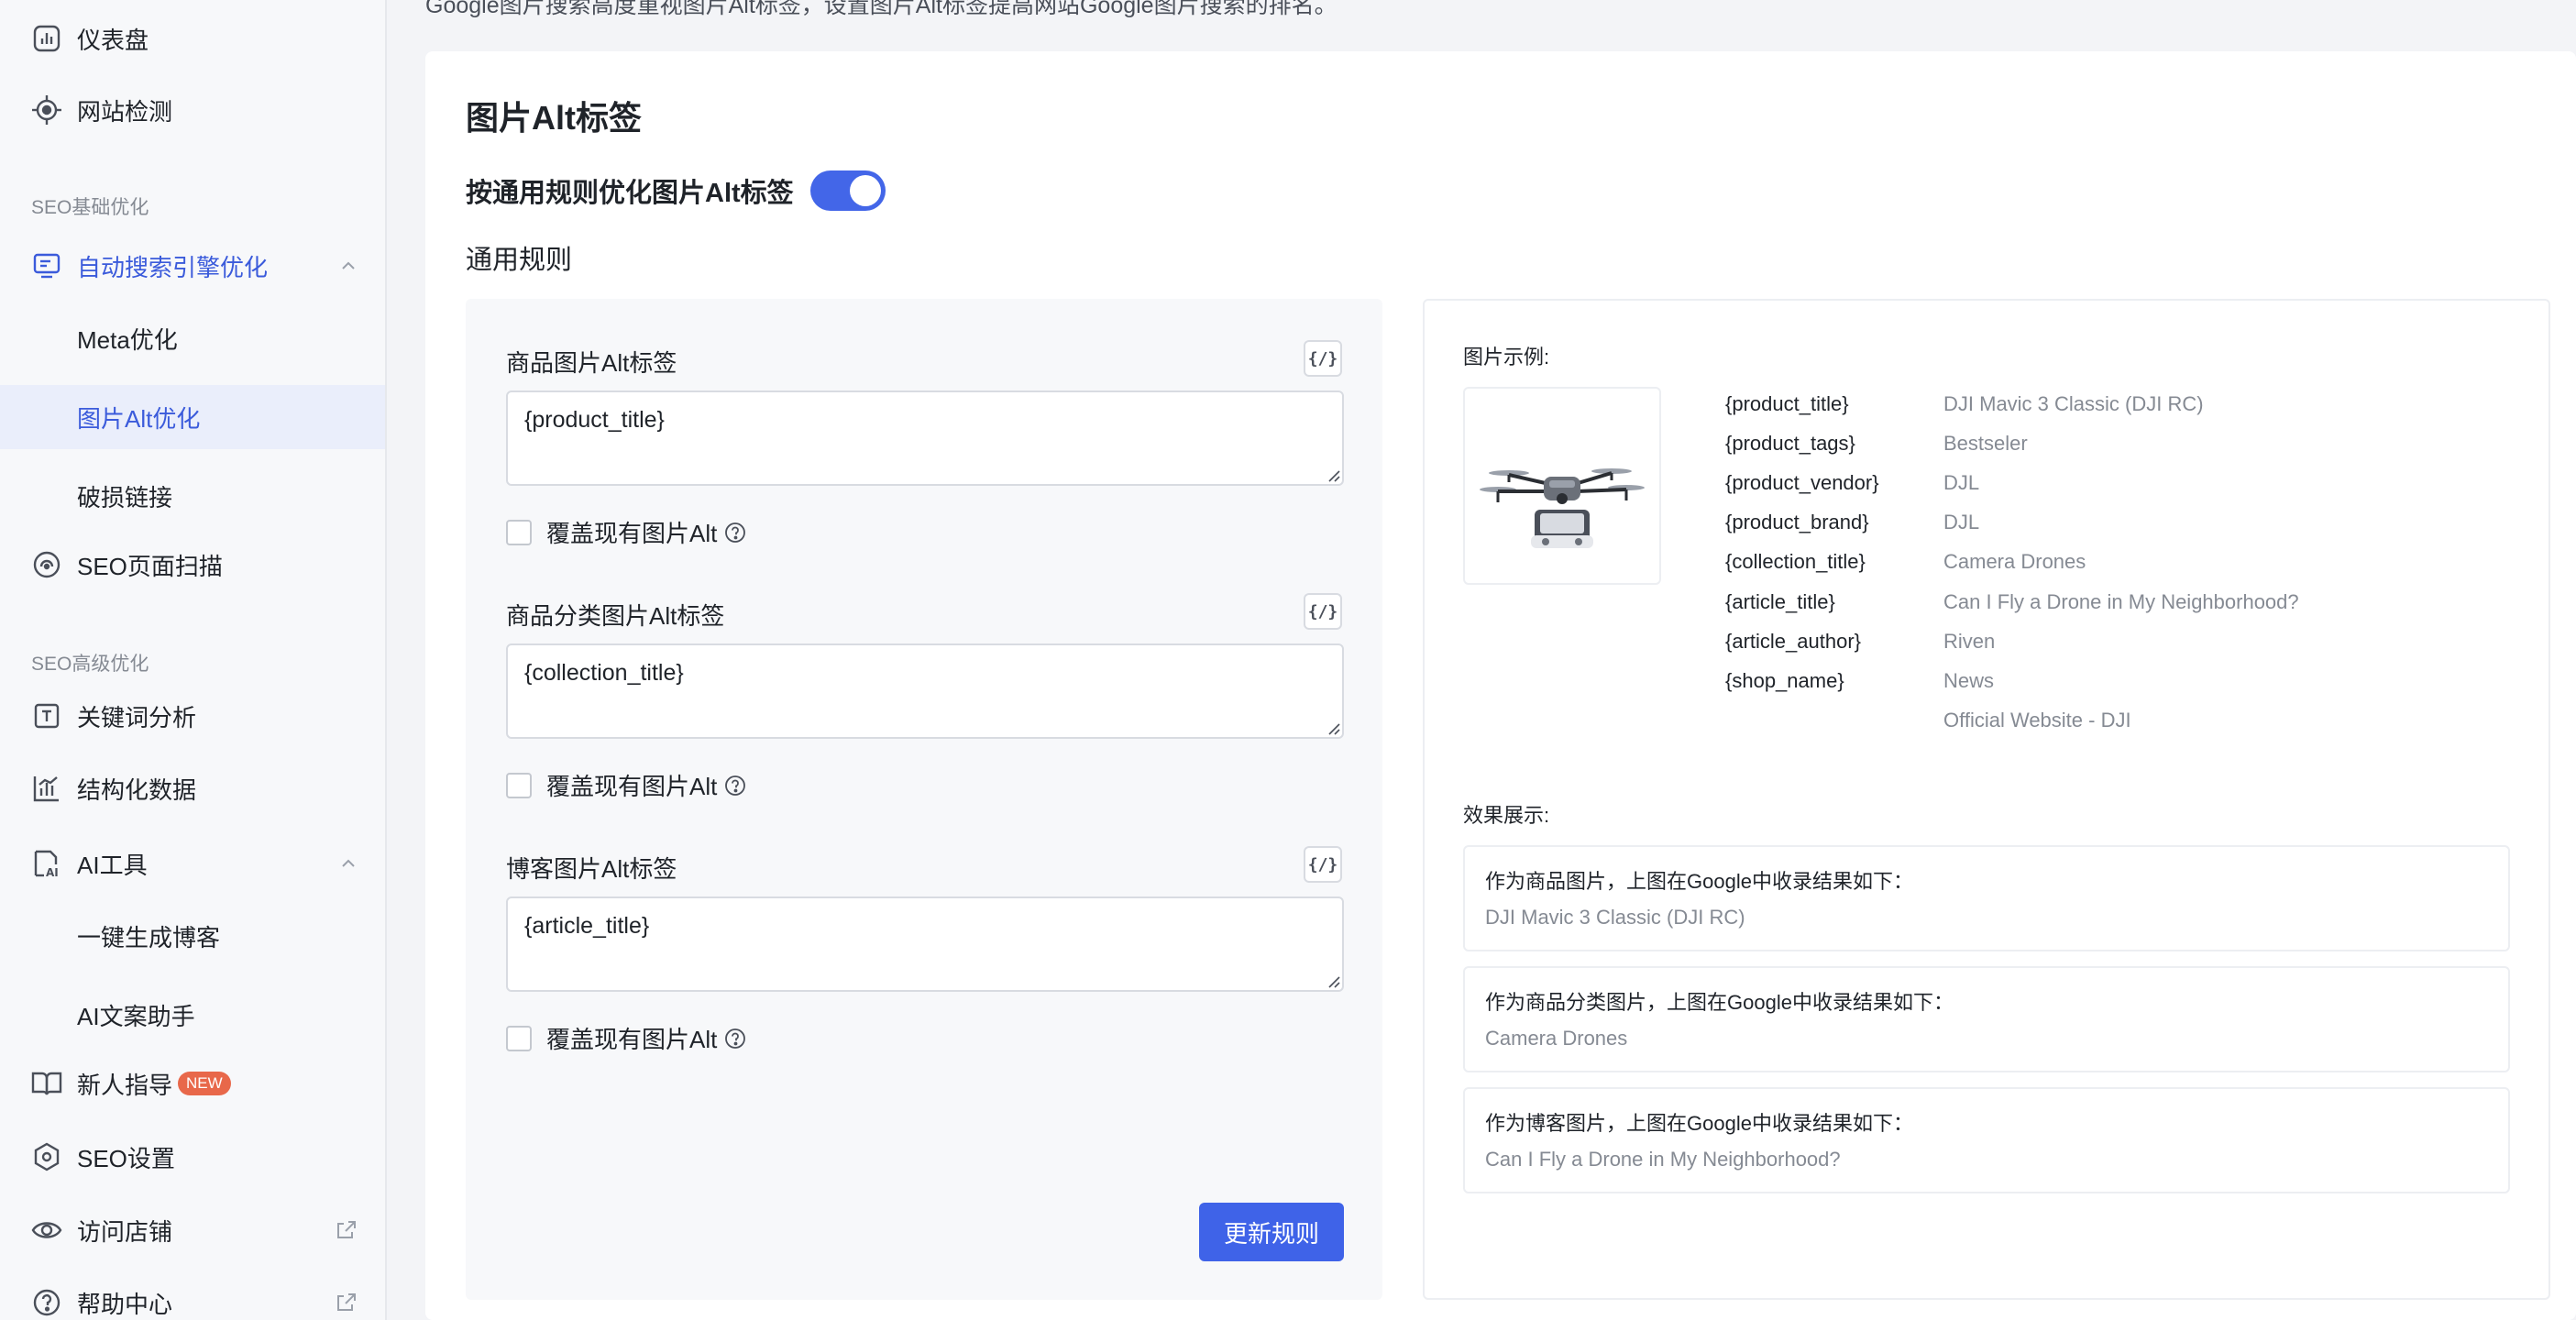 This screenshot has height=1320, width=2576. Describe the element at coordinates (192, 39) in the screenshot. I see `sidebar-item-dashboard: 仪表盘` at that location.